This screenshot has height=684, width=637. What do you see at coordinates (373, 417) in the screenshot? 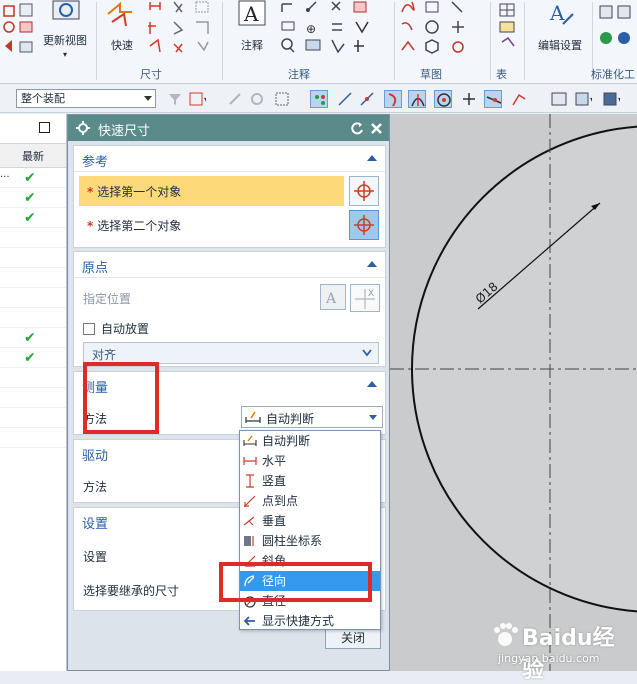
I see `chevron-down-icon` at bounding box center [373, 417].